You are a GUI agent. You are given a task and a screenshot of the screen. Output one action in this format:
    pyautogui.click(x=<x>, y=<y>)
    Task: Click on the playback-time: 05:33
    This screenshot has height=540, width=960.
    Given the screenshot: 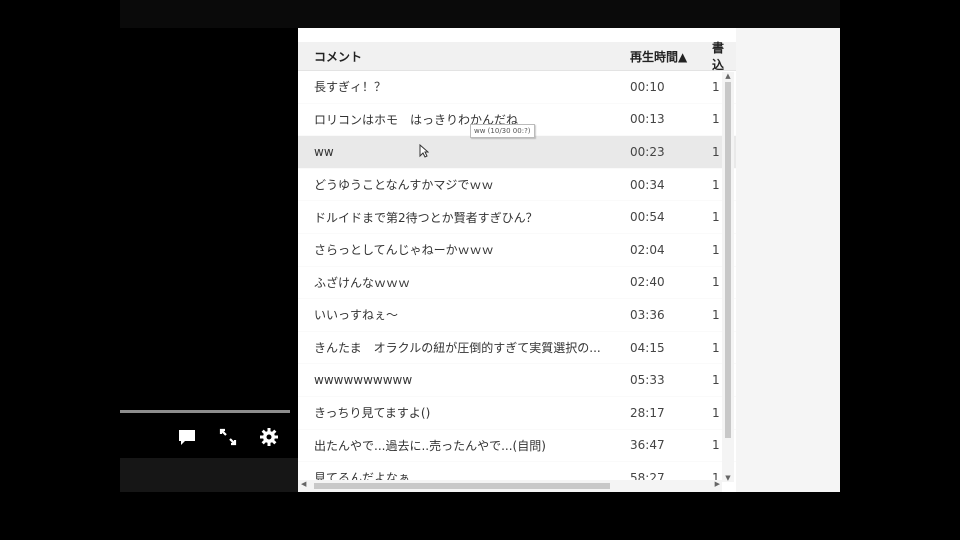 What is the action you would take?
    pyautogui.click(x=647, y=380)
    